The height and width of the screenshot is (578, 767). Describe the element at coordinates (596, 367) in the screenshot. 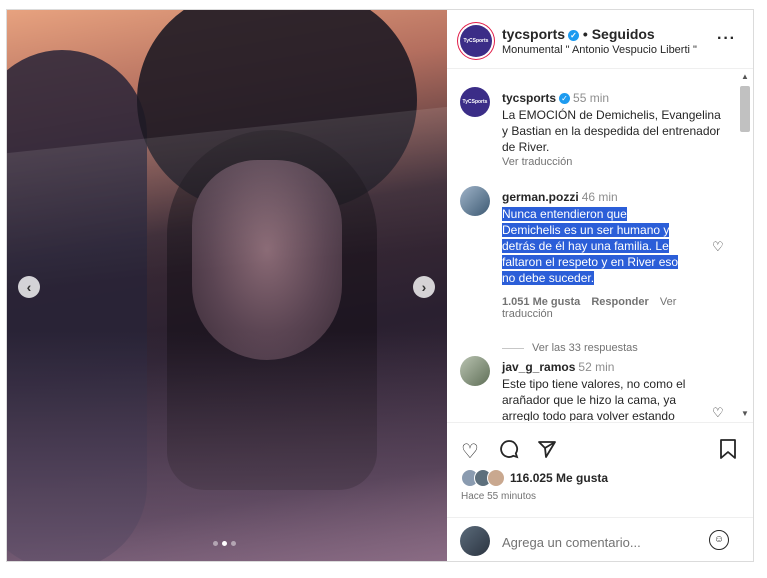

I see `comment-time: 52 min` at that location.